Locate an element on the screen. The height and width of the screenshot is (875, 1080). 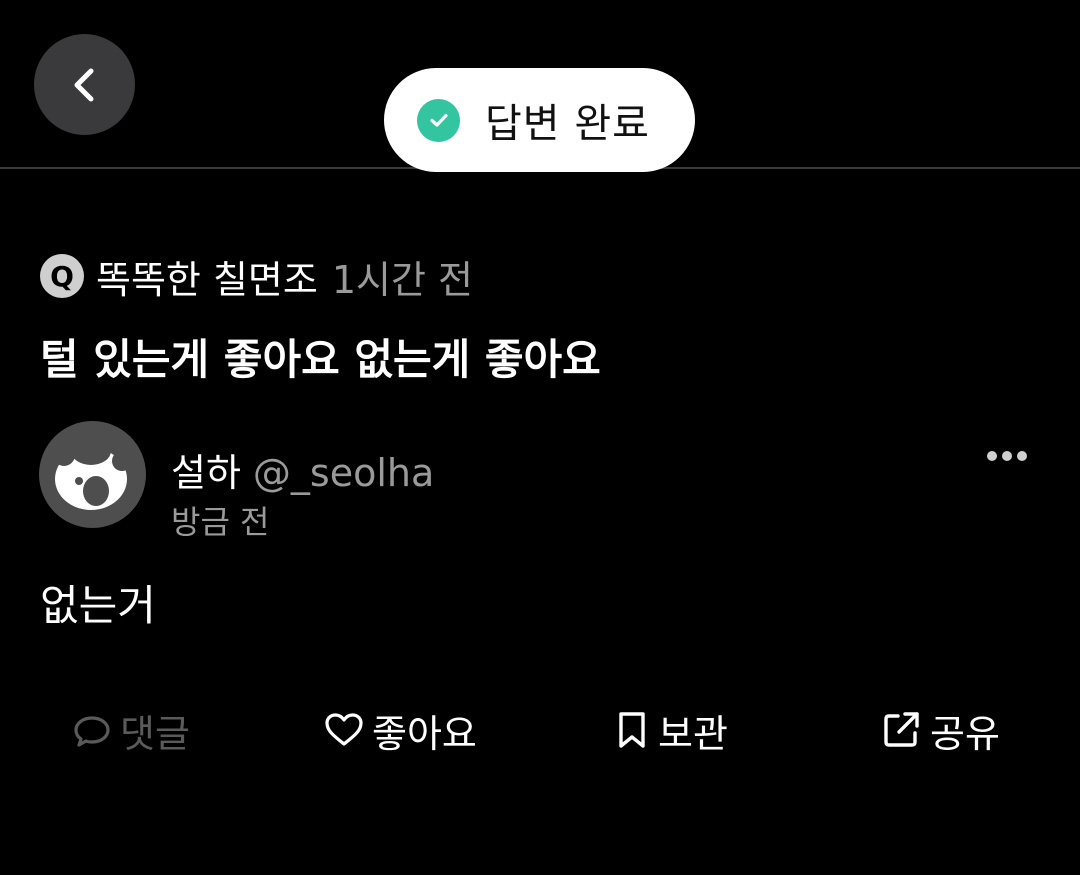
action-bar: 댓글 좋아요 보관 공유 is located at coordinates (540, 730).